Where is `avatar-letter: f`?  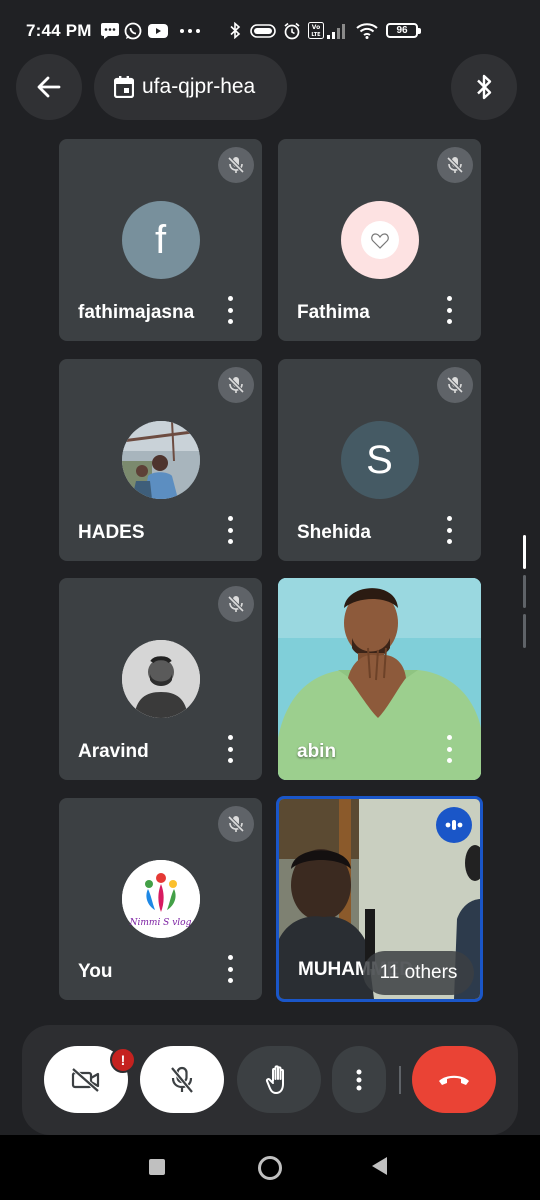 avatar-letter: f is located at coordinates (160, 239).